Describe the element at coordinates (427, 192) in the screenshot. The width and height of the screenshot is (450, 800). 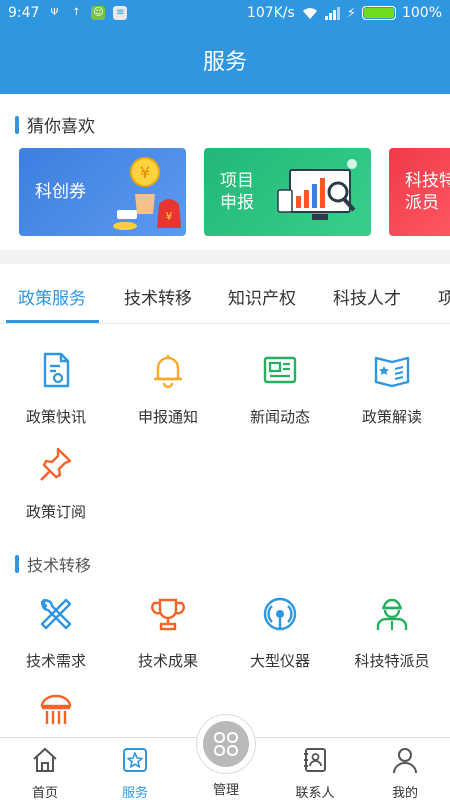
I see `card-label: 科技特 派员` at that location.